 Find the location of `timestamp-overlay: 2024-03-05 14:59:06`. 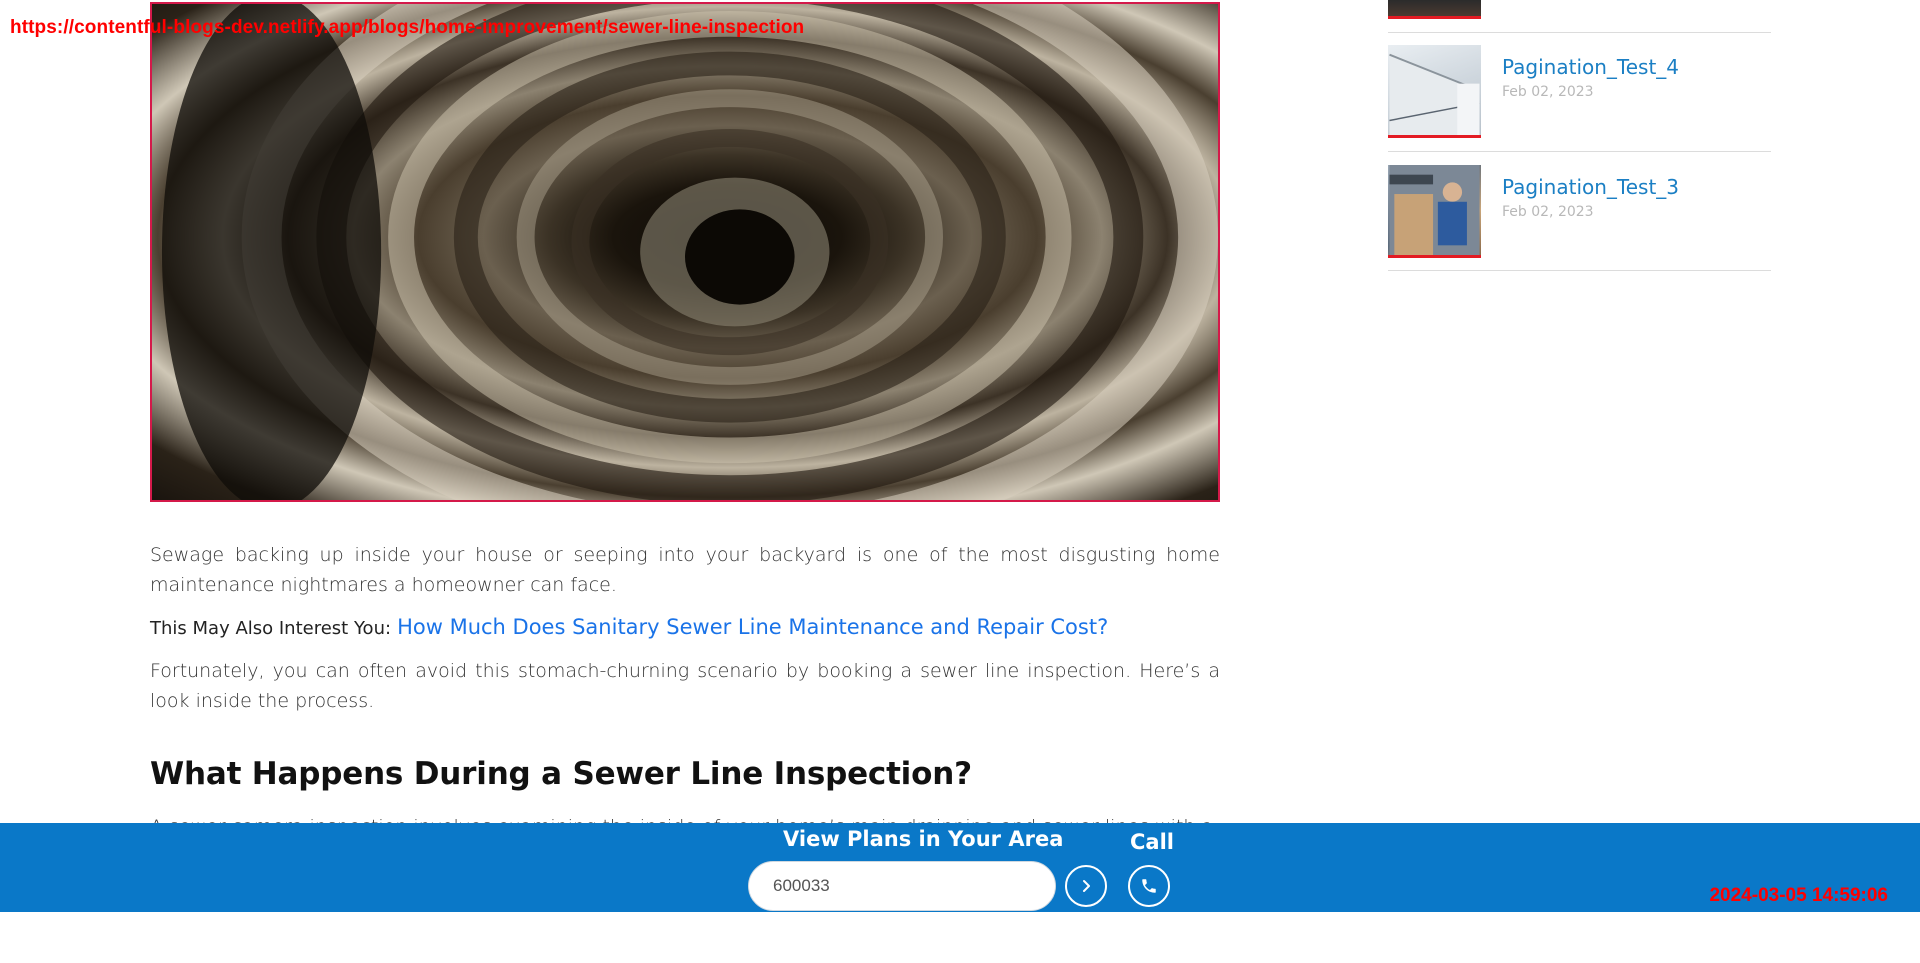

timestamp-overlay: 2024-03-05 14:59:06 is located at coordinates (1798, 895).